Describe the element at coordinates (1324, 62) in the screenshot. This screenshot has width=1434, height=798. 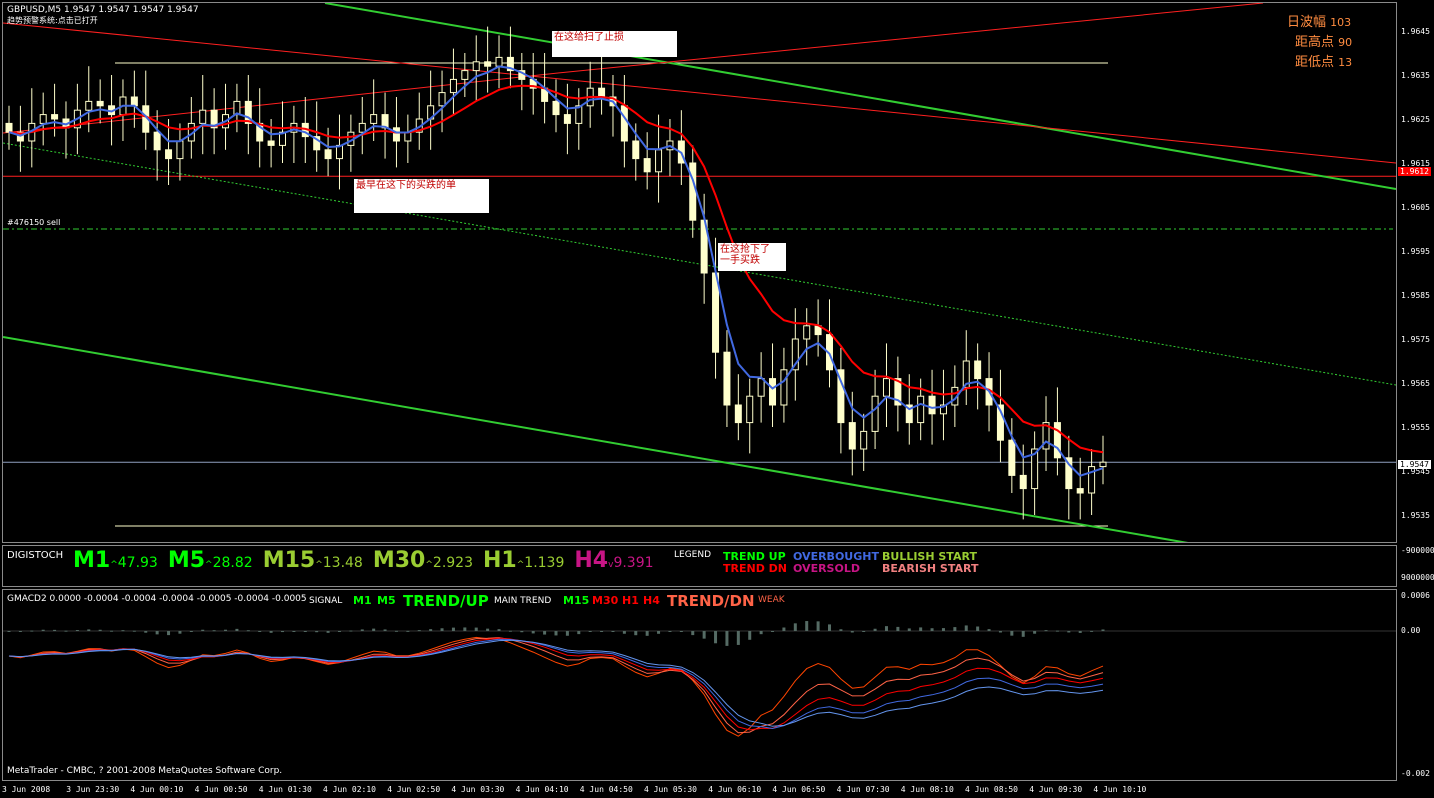
I see `stat-from-low: 距低点 13` at that location.